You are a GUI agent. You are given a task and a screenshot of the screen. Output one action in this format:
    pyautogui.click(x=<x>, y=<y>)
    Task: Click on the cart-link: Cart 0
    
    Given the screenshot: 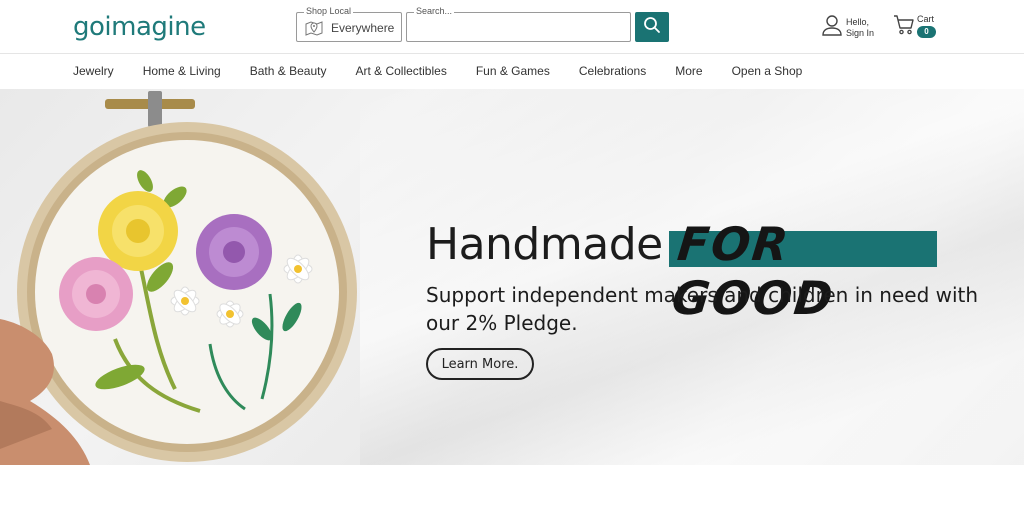 What is the action you would take?
    pyautogui.click(x=914, y=27)
    